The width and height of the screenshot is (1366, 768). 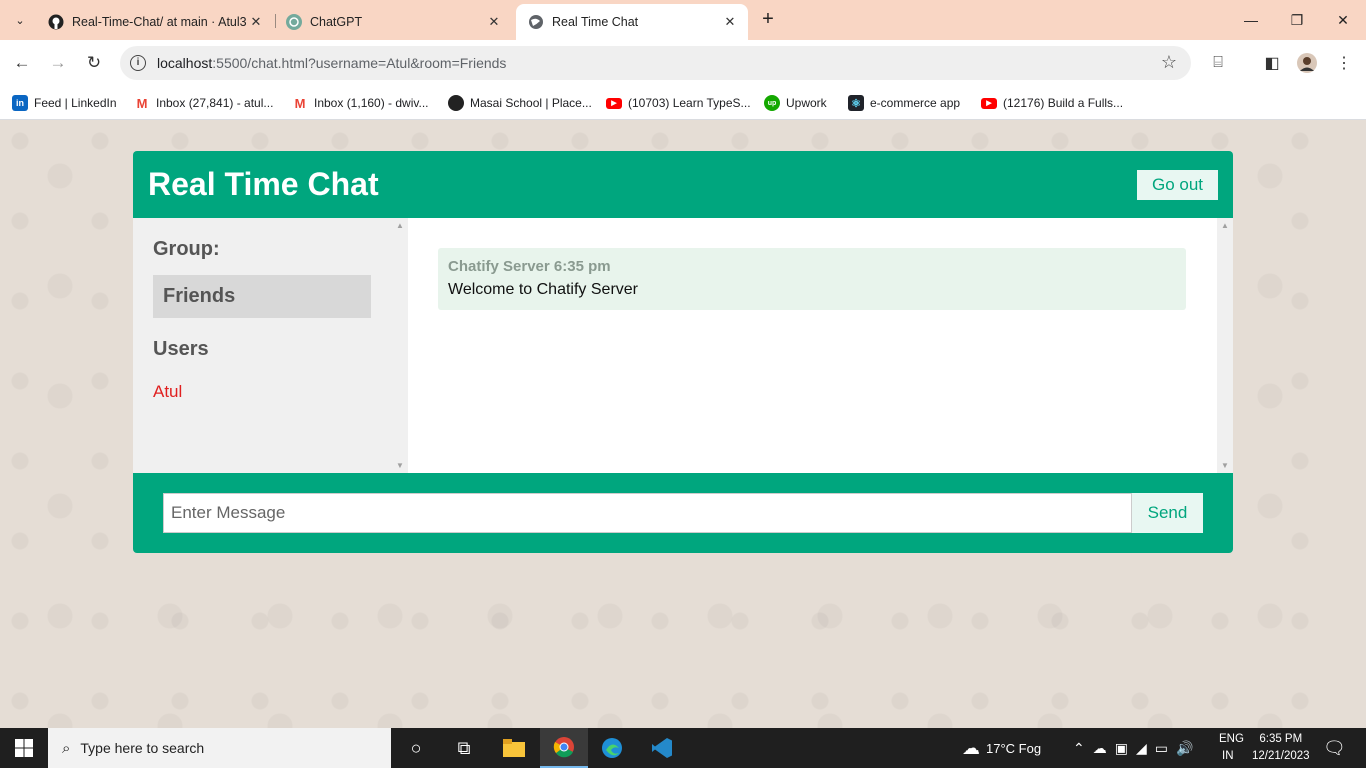 I want to click on messages-scrollbar: ▲ ▼, so click(x=1225, y=345).